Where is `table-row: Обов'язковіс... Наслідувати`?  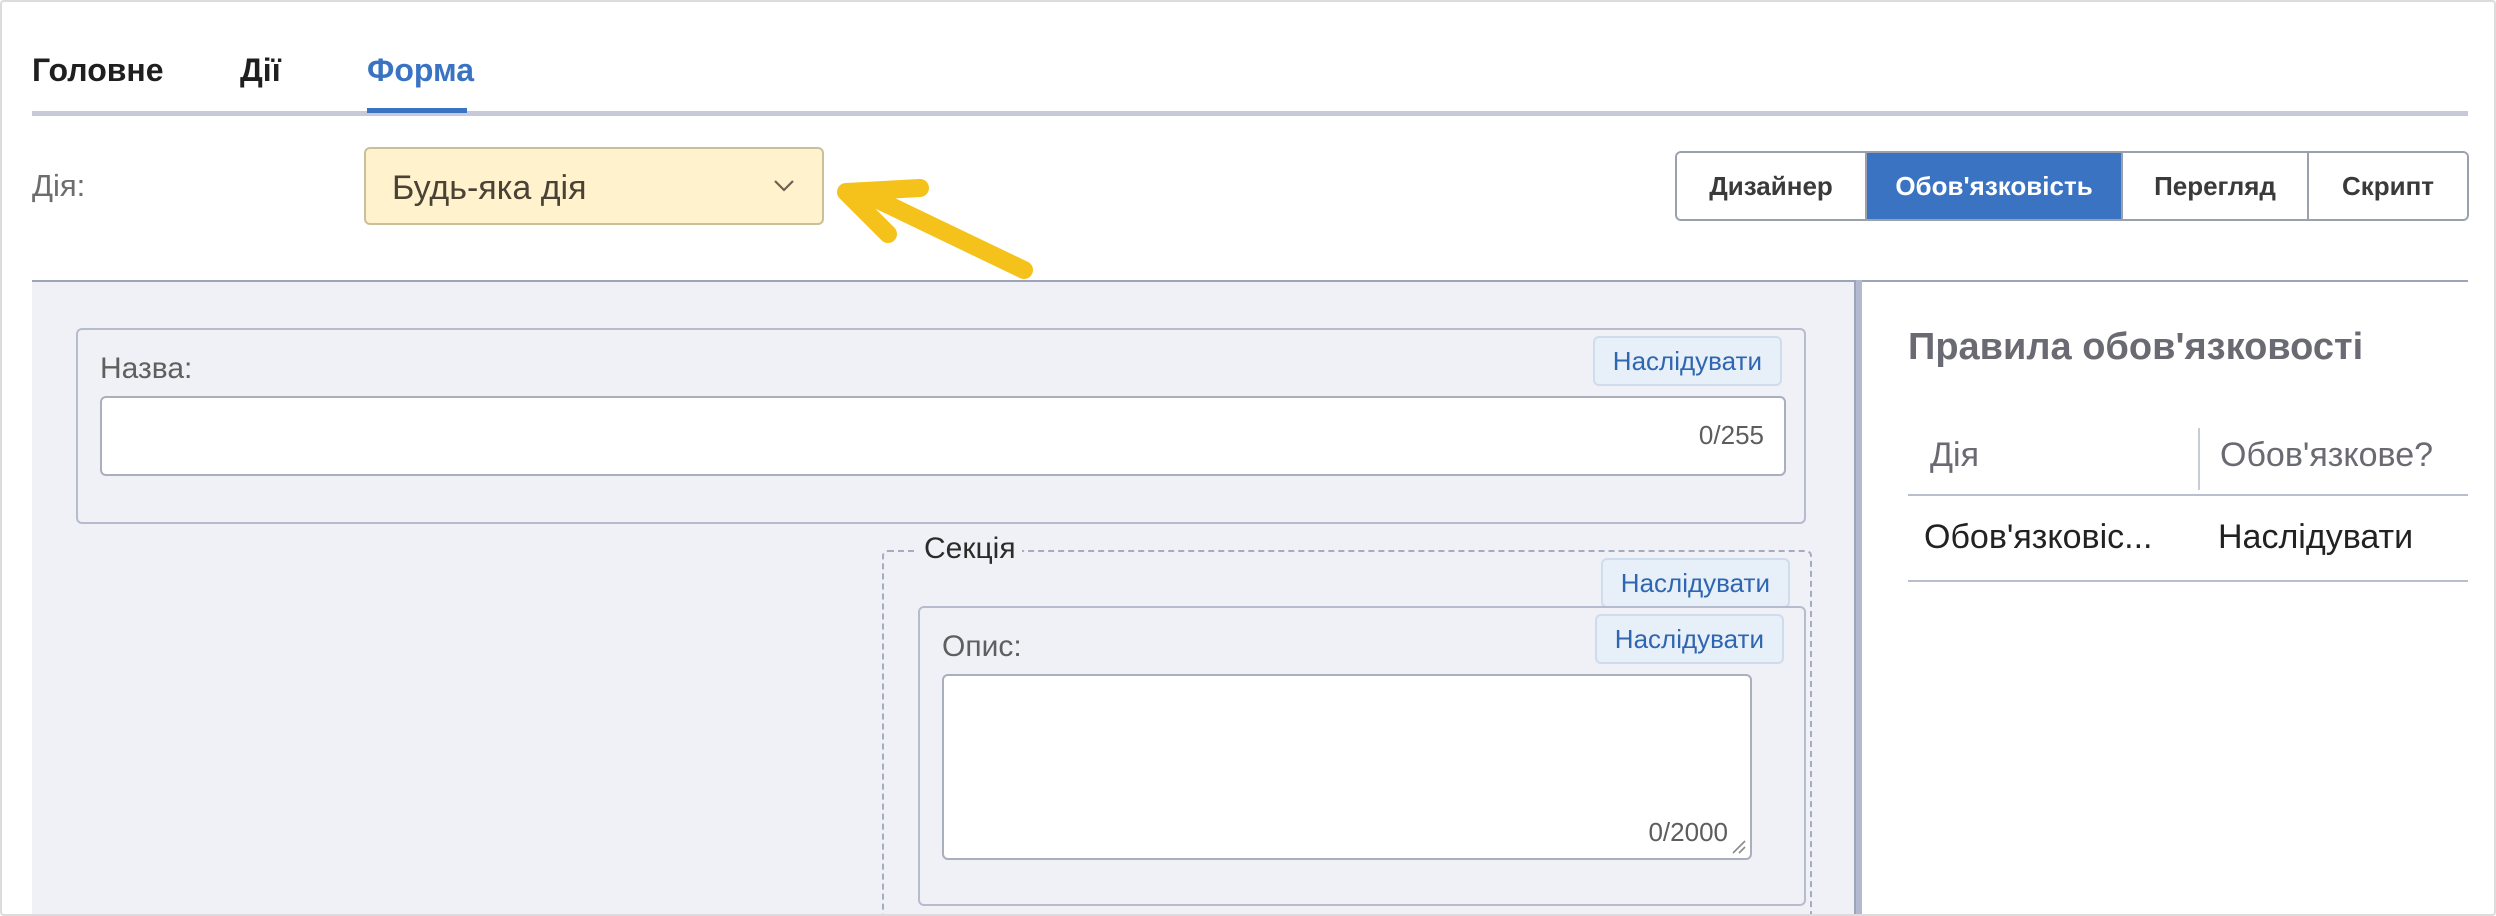
table-row: Обов'язковіс... Наслідувати is located at coordinates (2188, 539).